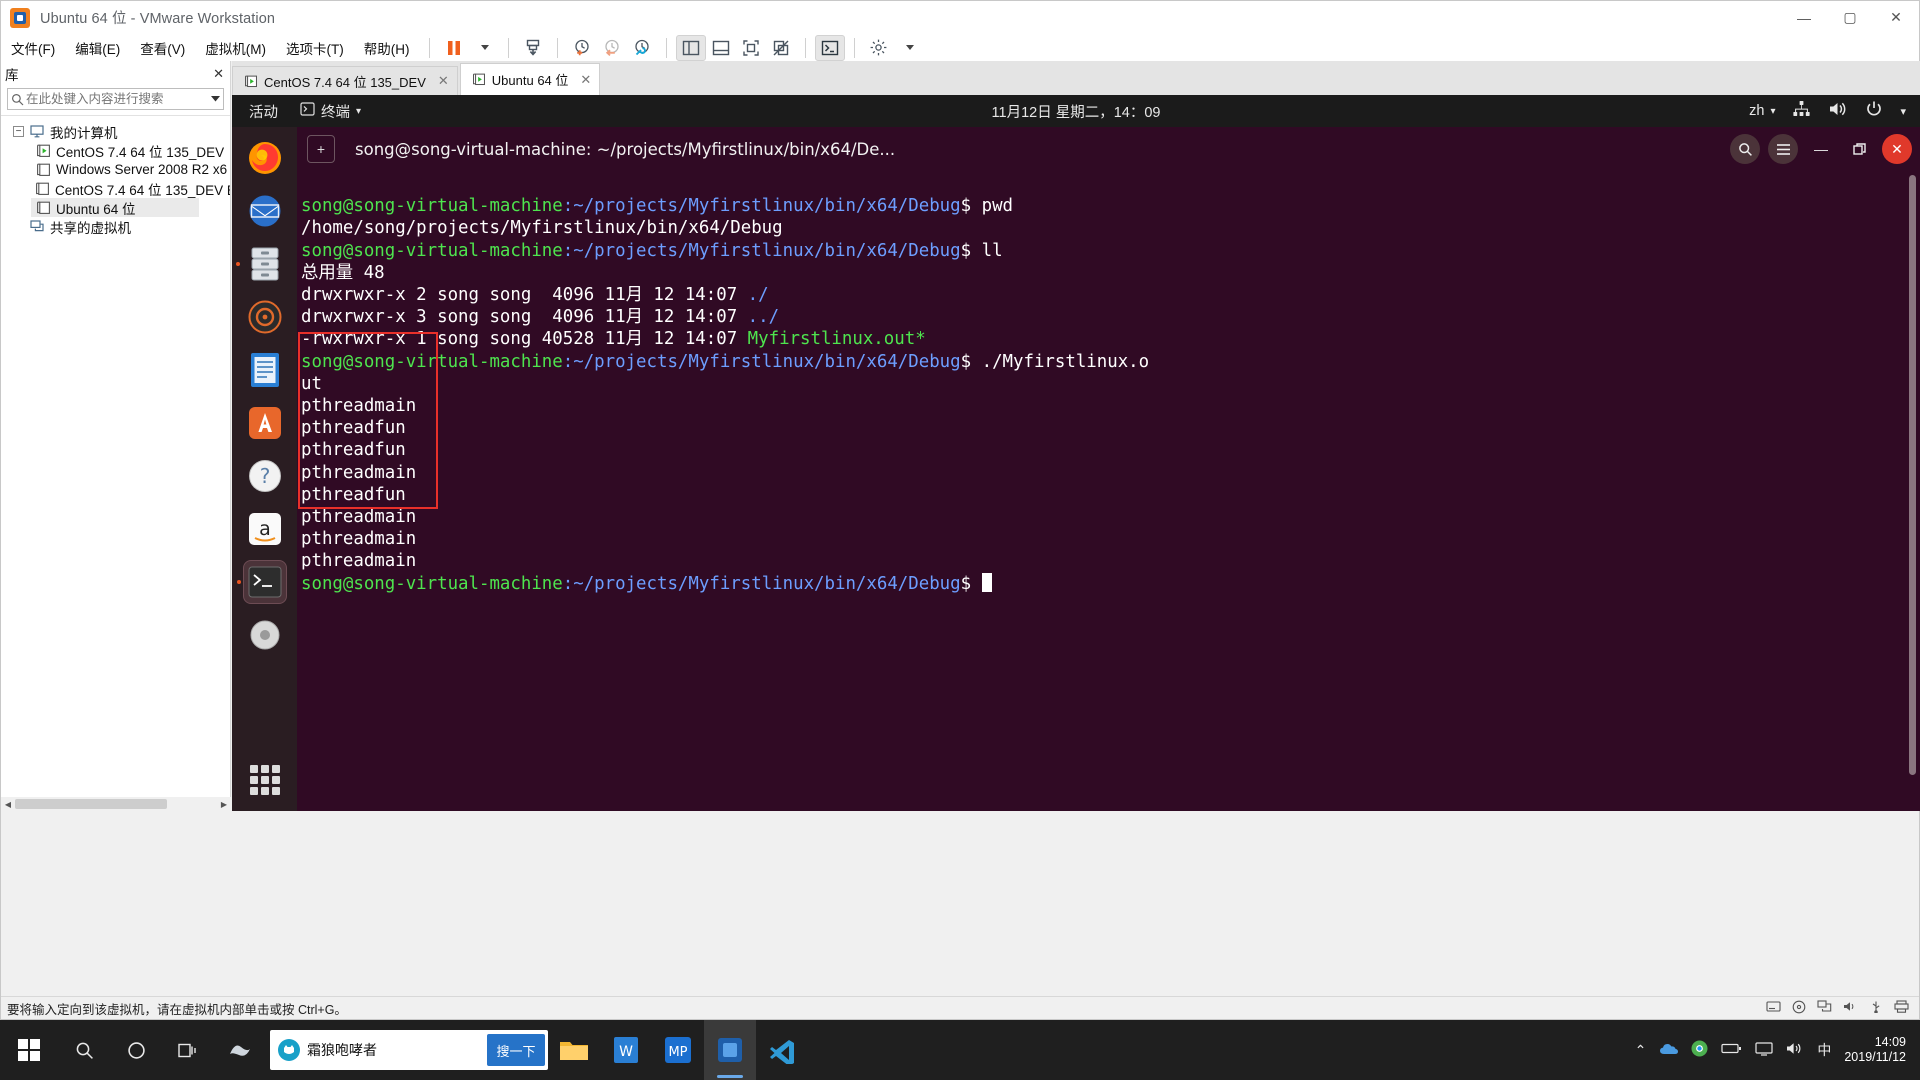 The image size is (1920, 1080). Describe the element at coordinates (29, 1050) in the screenshot. I see `windows-start-button` at that location.